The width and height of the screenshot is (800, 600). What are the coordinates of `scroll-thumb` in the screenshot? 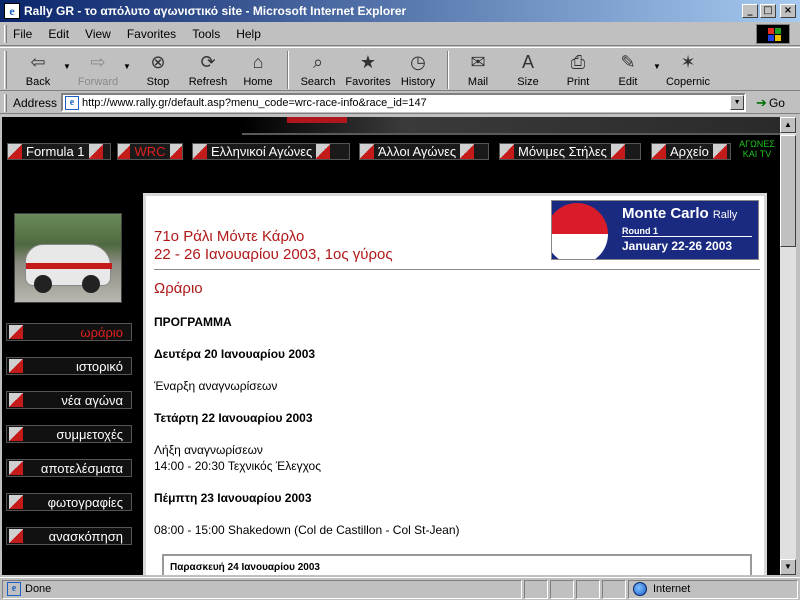 It's located at (788, 191).